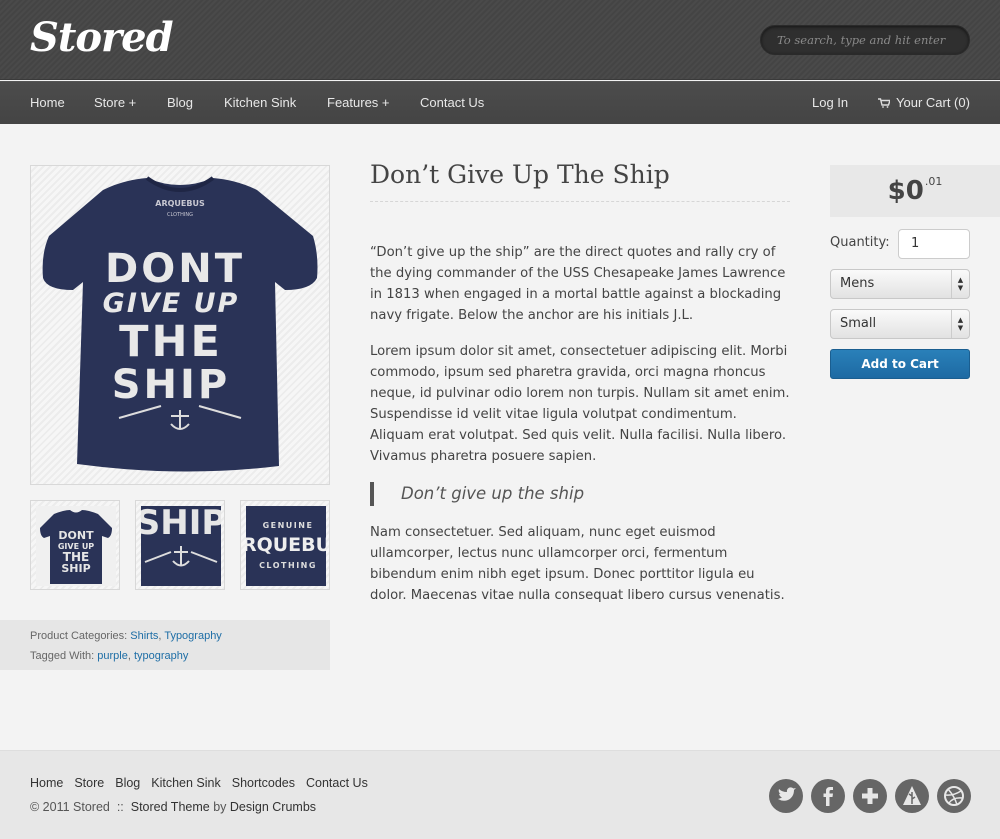 The height and width of the screenshot is (839, 1000). Describe the element at coordinates (273, 807) in the screenshot. I see `author-link: Design Crumbs` at that location.